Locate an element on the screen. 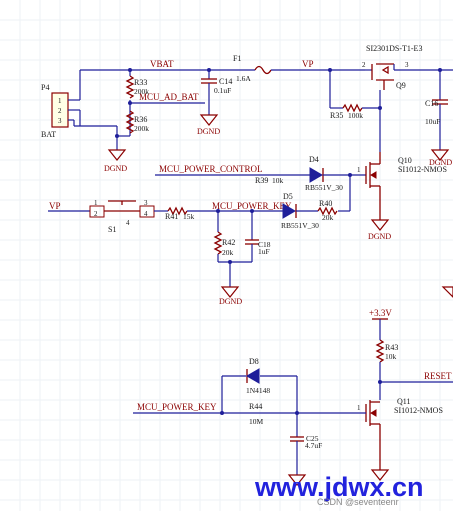  p4-pin-2: 2 is located at coordinates (60, 111).